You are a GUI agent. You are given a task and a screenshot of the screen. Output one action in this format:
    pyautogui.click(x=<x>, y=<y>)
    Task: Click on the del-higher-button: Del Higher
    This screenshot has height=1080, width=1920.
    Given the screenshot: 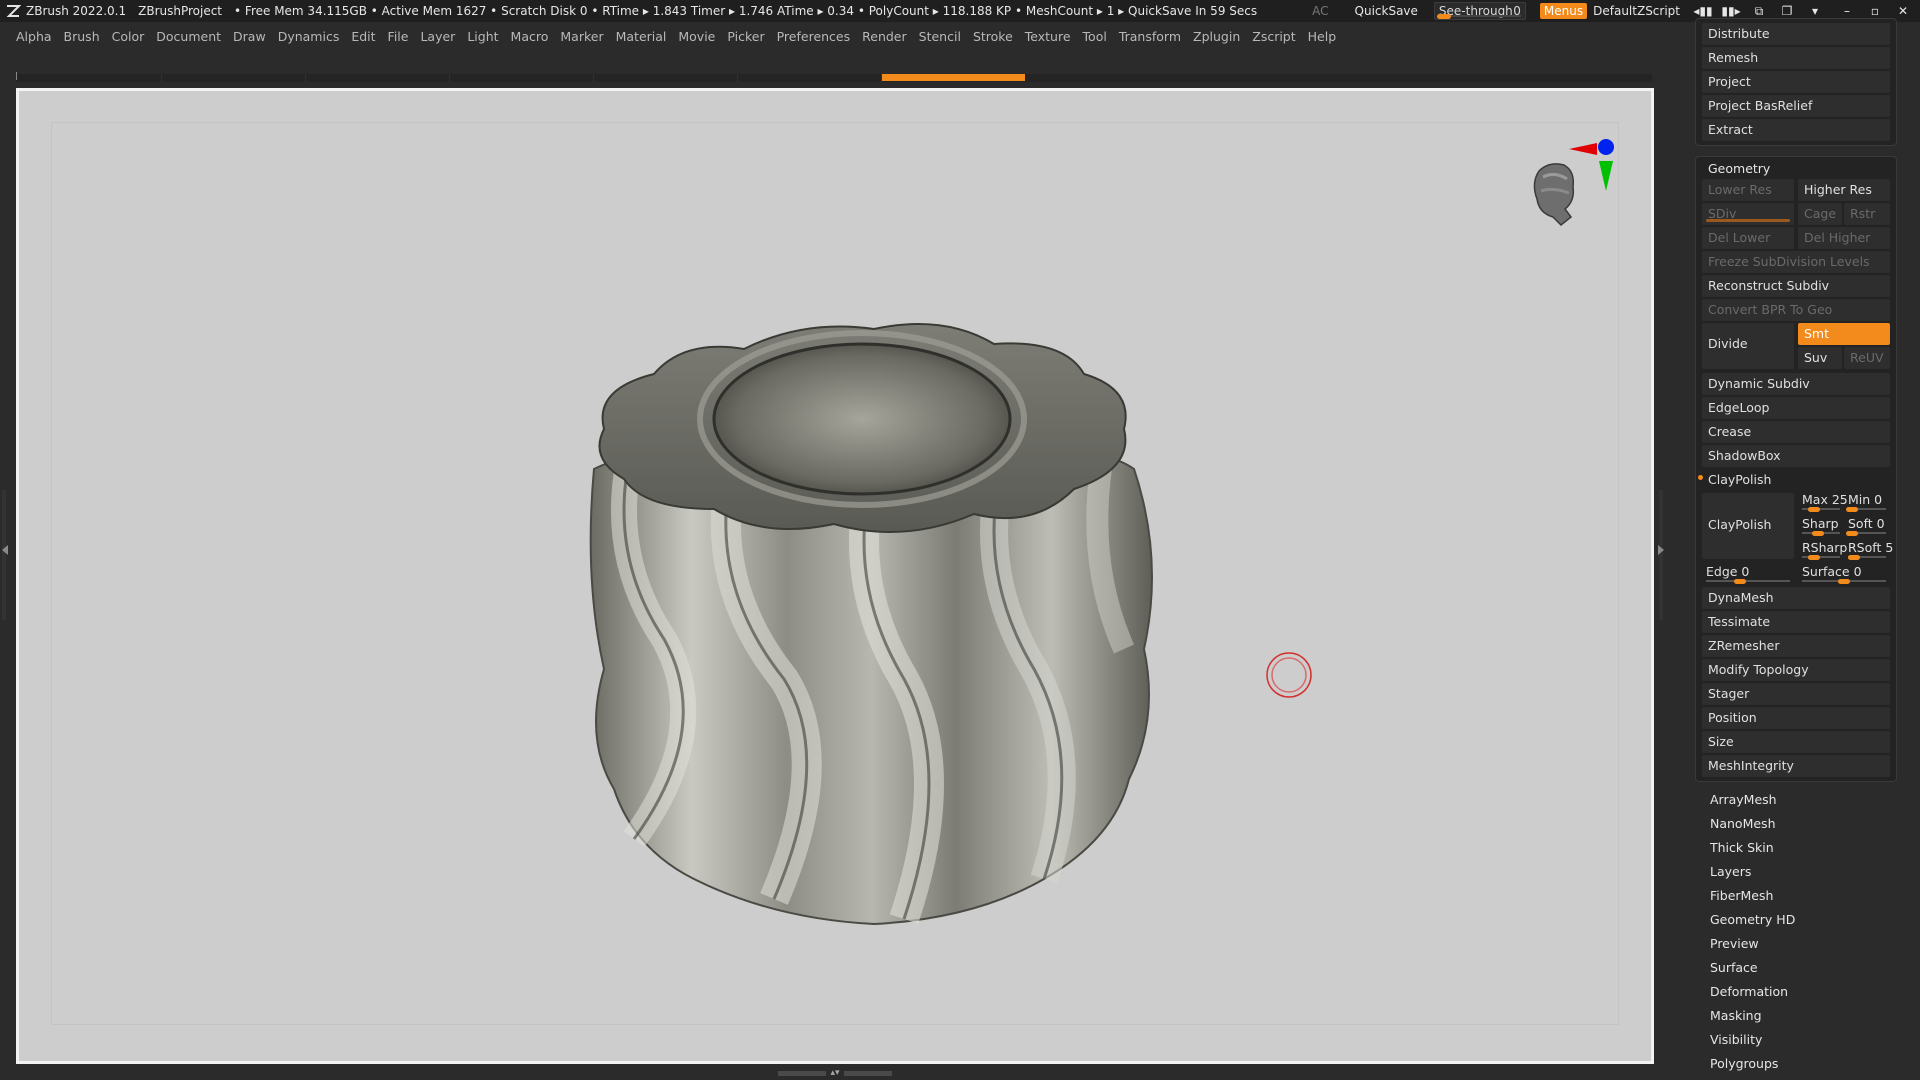 What is the action you would take?
    pyautogui.click(x=1844, y=238)
    